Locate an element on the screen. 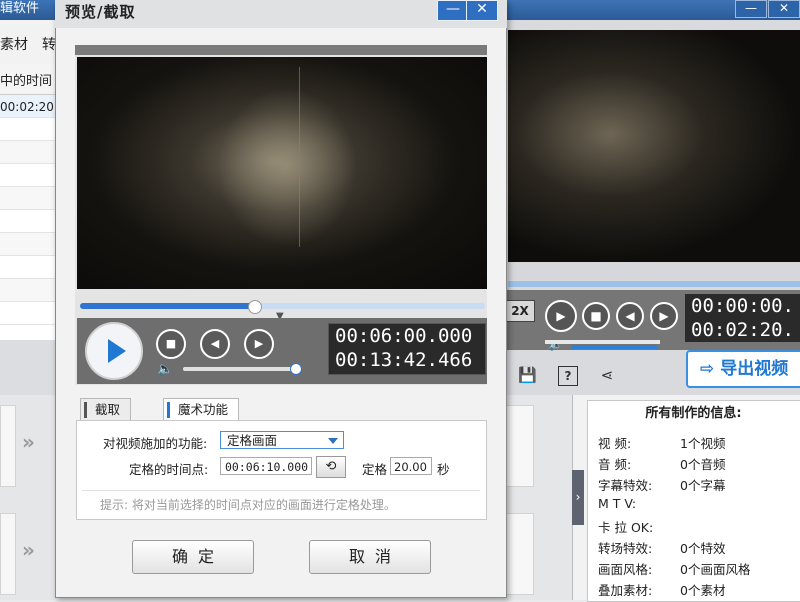  clock-arrow-icon: ⟲ is located at coordinates (331, 466).